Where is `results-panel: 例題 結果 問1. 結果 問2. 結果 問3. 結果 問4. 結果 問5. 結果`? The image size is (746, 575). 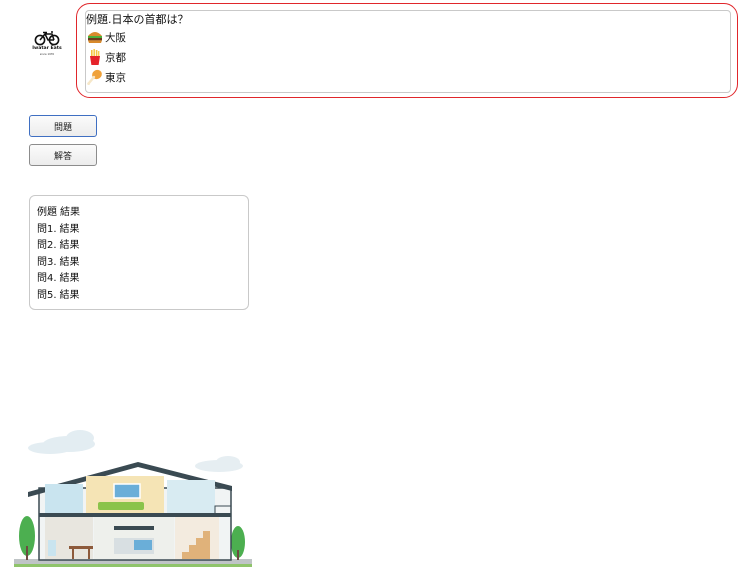 results-panel: 例題 結果 問1. 結果 問2. 結果 問3. 結果 問4. 結果 問5. 結果 is located at coordinates (139, 252).